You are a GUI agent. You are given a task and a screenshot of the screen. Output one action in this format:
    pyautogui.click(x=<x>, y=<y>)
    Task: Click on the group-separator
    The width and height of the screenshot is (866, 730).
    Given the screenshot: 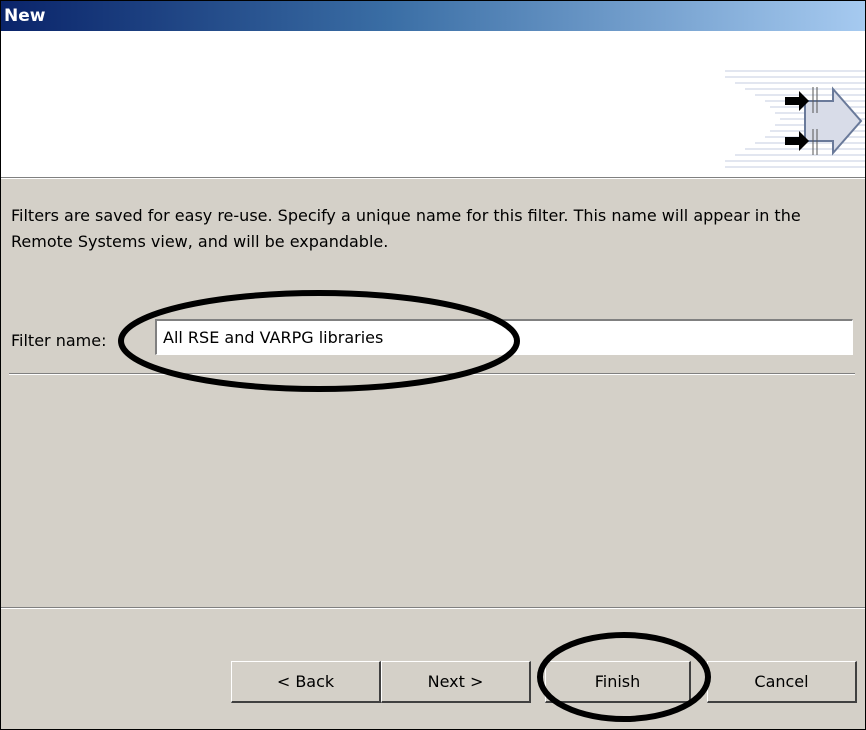 What is the action you would take?
    pyautogui.click(x=432, y=374)
    